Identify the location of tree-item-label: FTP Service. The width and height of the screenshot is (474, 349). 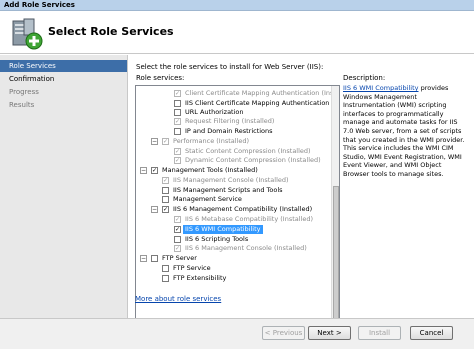
(192, 268).